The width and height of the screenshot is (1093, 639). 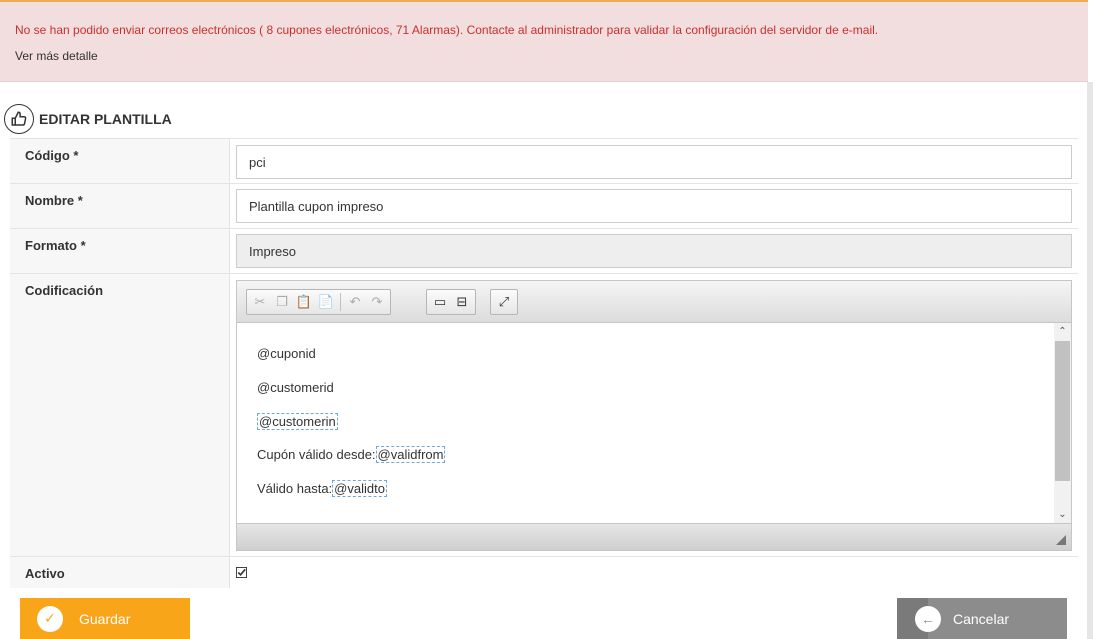 What do you see at coordinates (351, 454) in the screenshot?
I see `content-line: Cupón válido desde: @validfrom` at bounding box center [351, 454].